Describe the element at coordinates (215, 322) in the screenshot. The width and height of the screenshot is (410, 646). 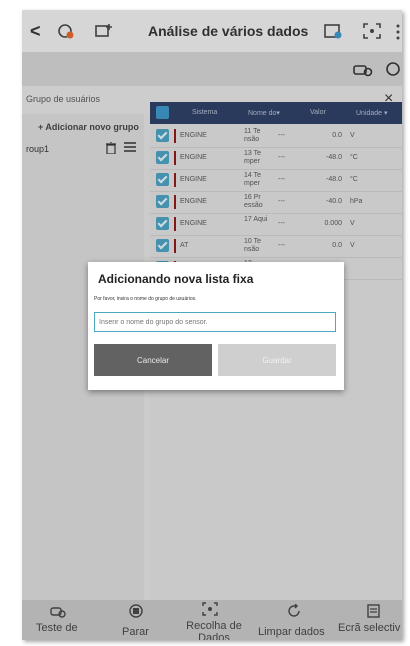
I see `group-name-input` at that location.